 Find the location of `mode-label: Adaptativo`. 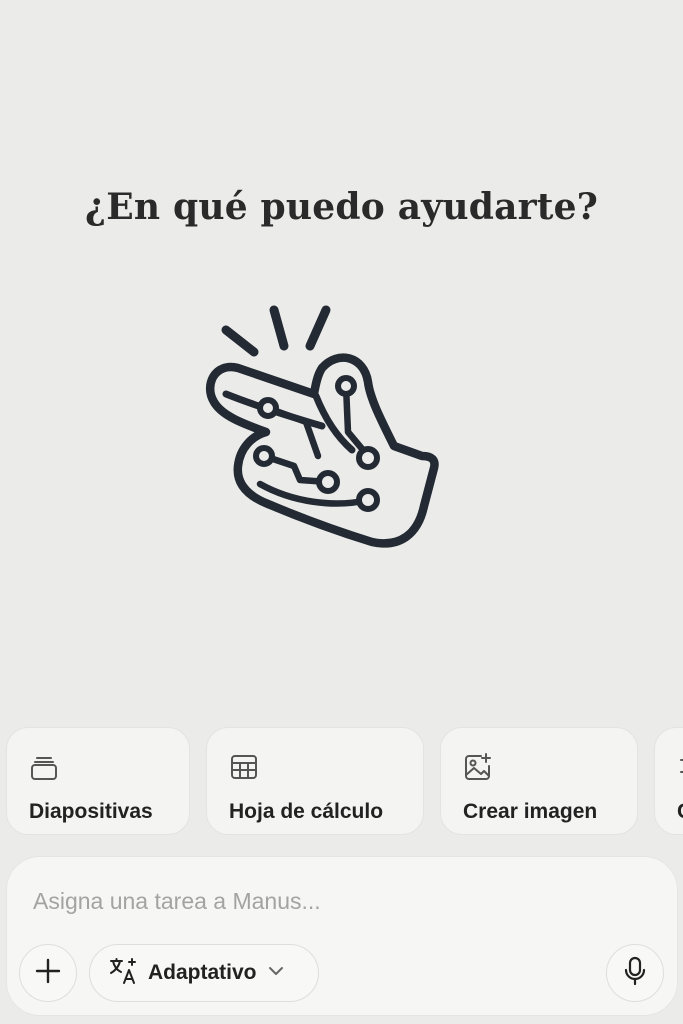

mode-label: Adaptativo is located at coordinates (202, 972).